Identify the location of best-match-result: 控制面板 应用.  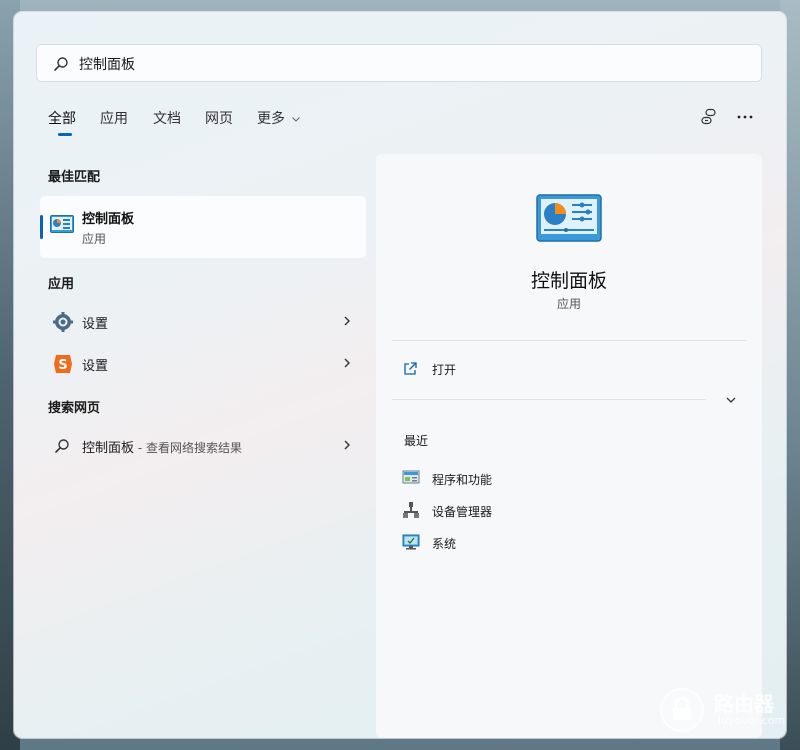
(203, 227).